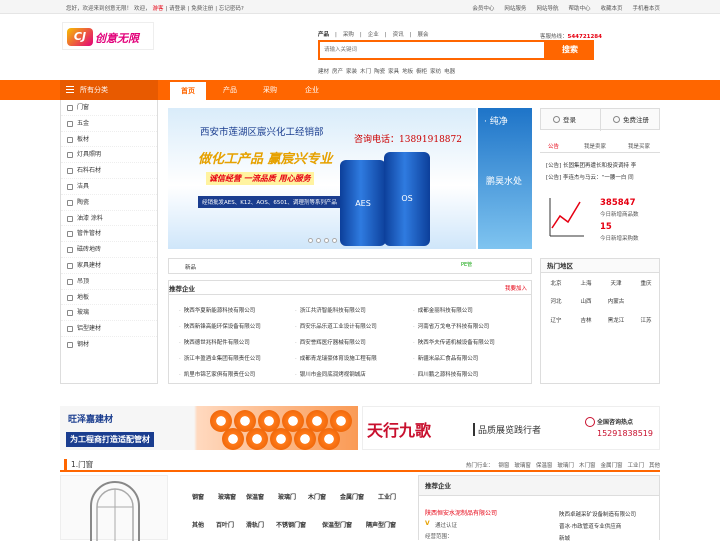 The image size is (720, 543). Describe the element at coordinates (451, 326) in the screenshot. I see `company-link: 河南省万戈电子科技有限公司` at that location.